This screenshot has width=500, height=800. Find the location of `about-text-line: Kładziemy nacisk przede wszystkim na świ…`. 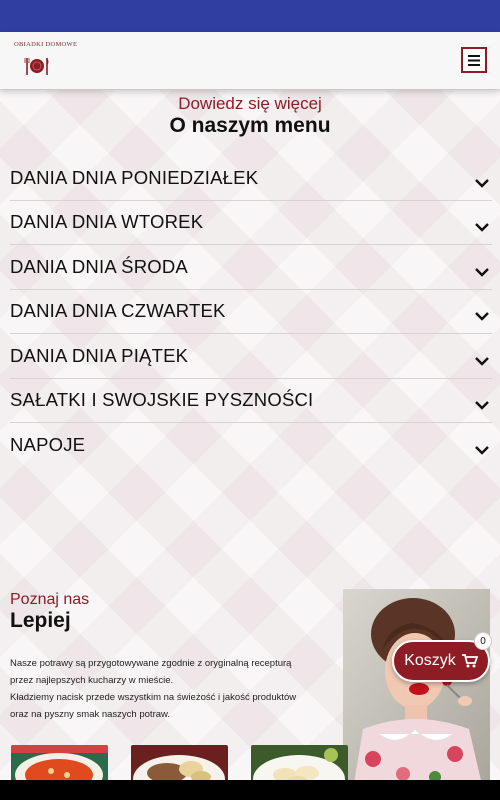

about-text-line: Kładziemy nacisk przede wszystkim na świ… is located at coordinates (153, 697).